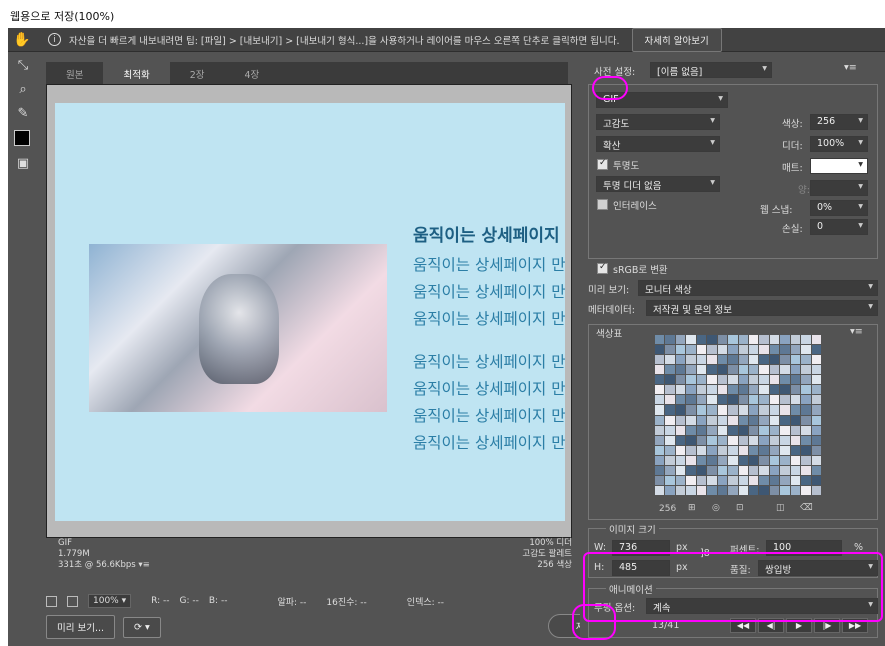 Image resolution: width=885 pixels, height=646 pixels. Describe the element at coordinates (72, 601) in the screenshot. I see `zoom-in-icon` at that location.